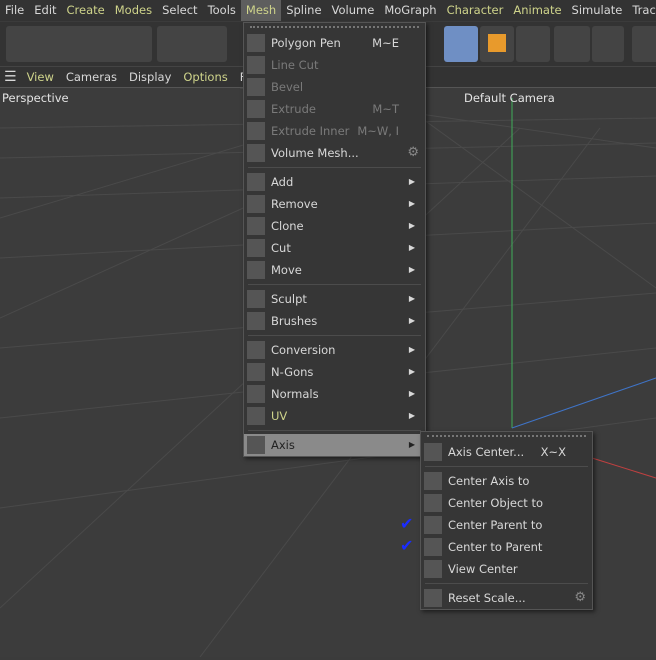 Image resolution: width=656 pixels, height=660 pixels. What do you see at coordinates (287, 87) in the screenshot?
I see `menu-item-label: Bevel` at bounding box center [287, 87].